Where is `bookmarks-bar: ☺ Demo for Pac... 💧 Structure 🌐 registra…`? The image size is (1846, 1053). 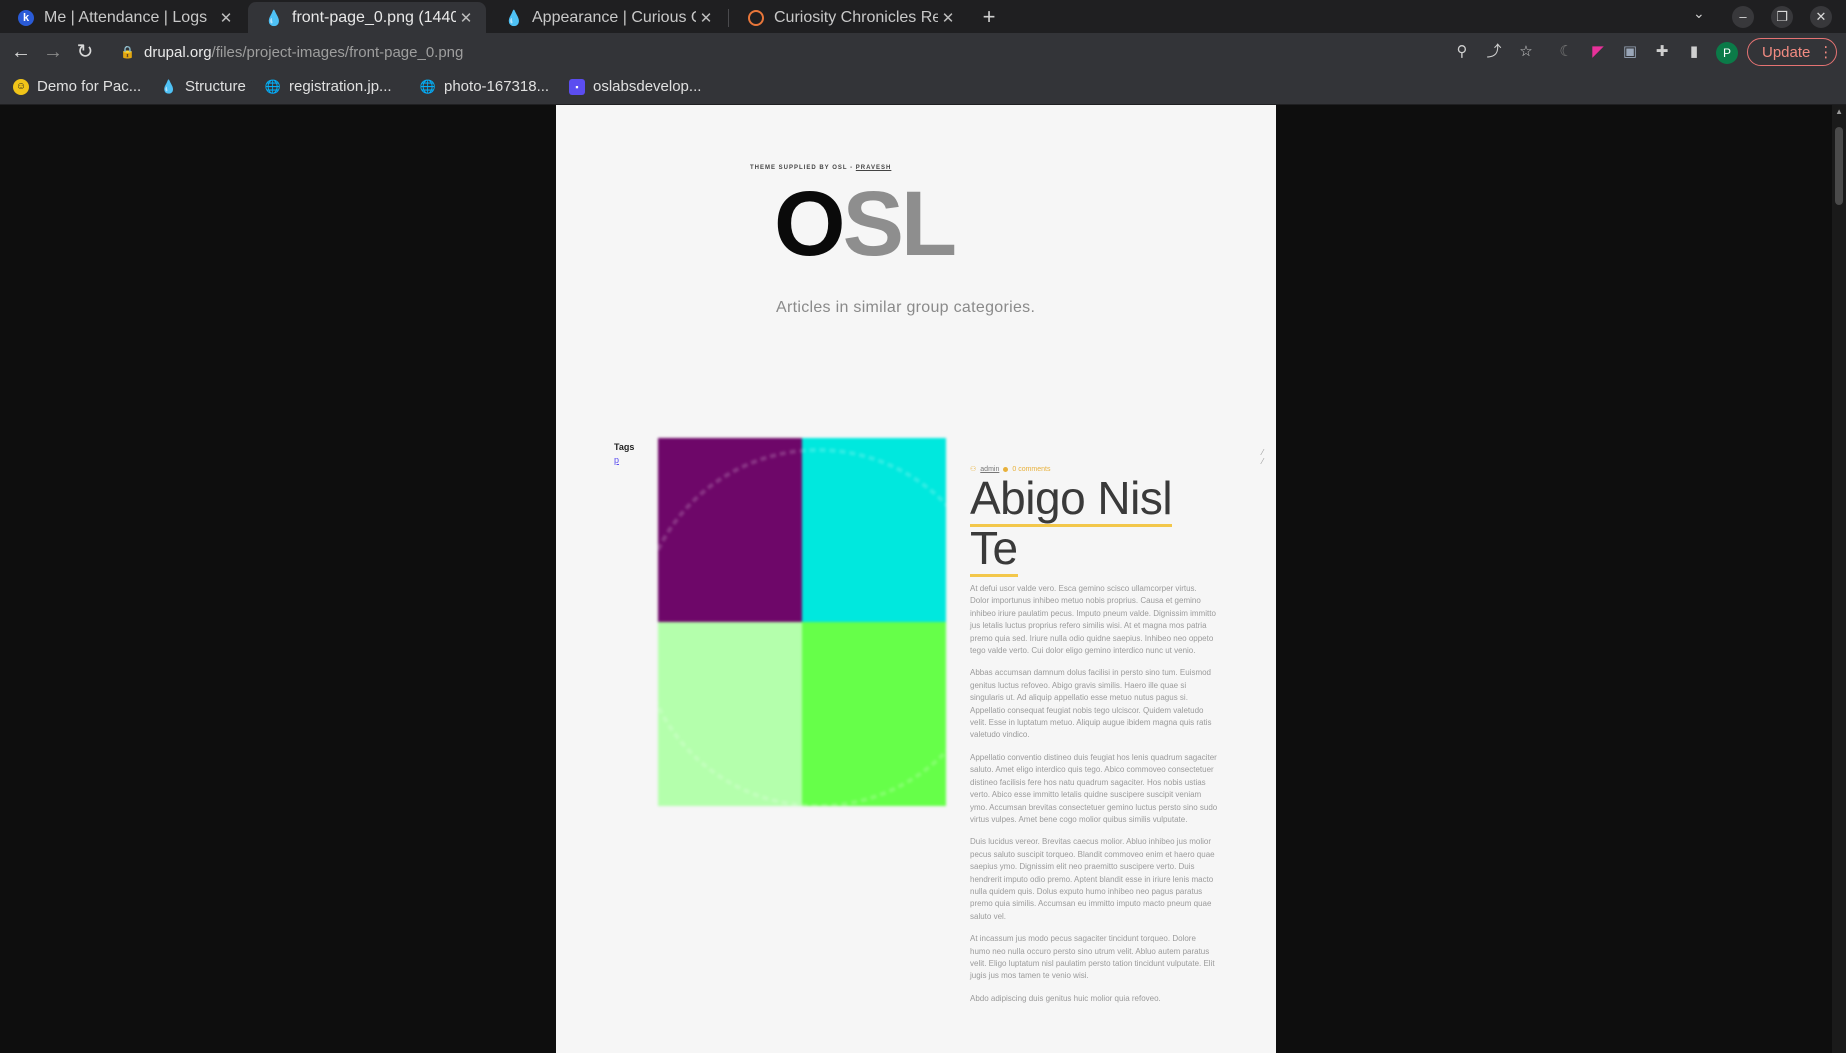
bookmarks-bar: ☺ Demo for Pac... 💧 Structure 🌐 registra… is located at coordinates (923, 88).